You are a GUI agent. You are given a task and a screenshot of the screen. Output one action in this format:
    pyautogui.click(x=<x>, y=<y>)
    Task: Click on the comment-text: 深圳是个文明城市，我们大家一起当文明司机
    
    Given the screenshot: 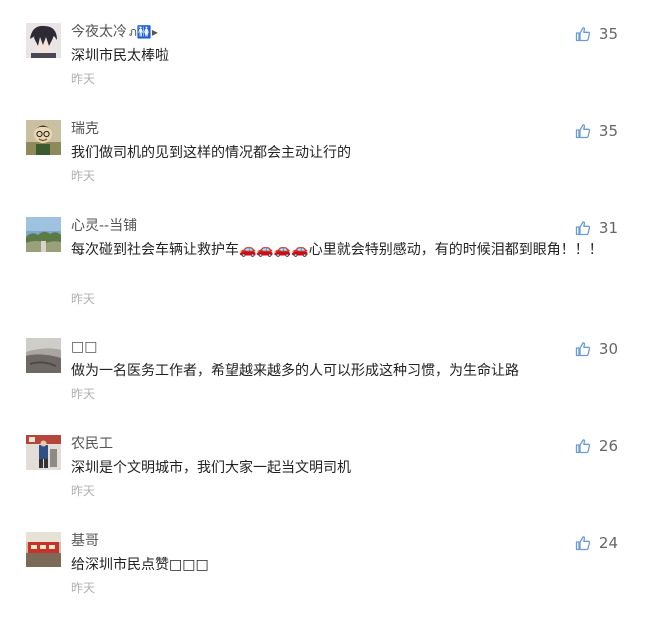 What is the action you would take?
    pyautogui.click(x=211, y=468)
    